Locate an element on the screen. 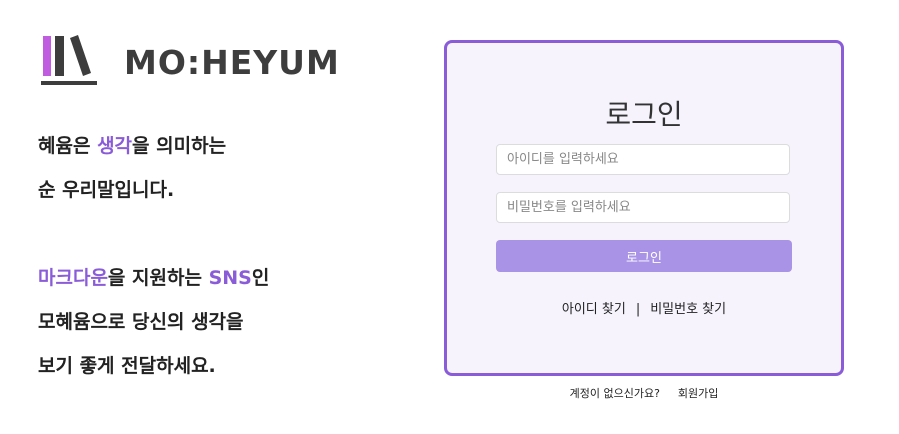 This screenshot has height=434, width=899. intro-line-3: 마크다운을 지원하는 SNS인 is located at coordinates (154, 278).